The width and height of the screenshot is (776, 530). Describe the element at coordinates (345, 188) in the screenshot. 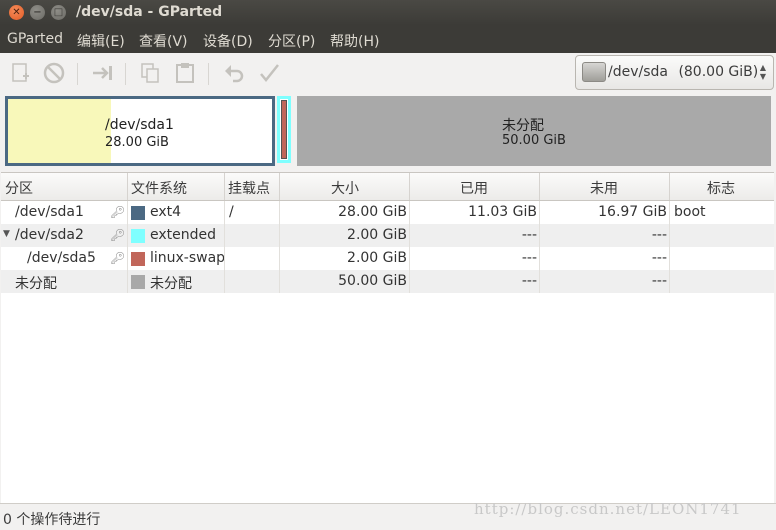

I see `column-header-size: 大小` at that location.